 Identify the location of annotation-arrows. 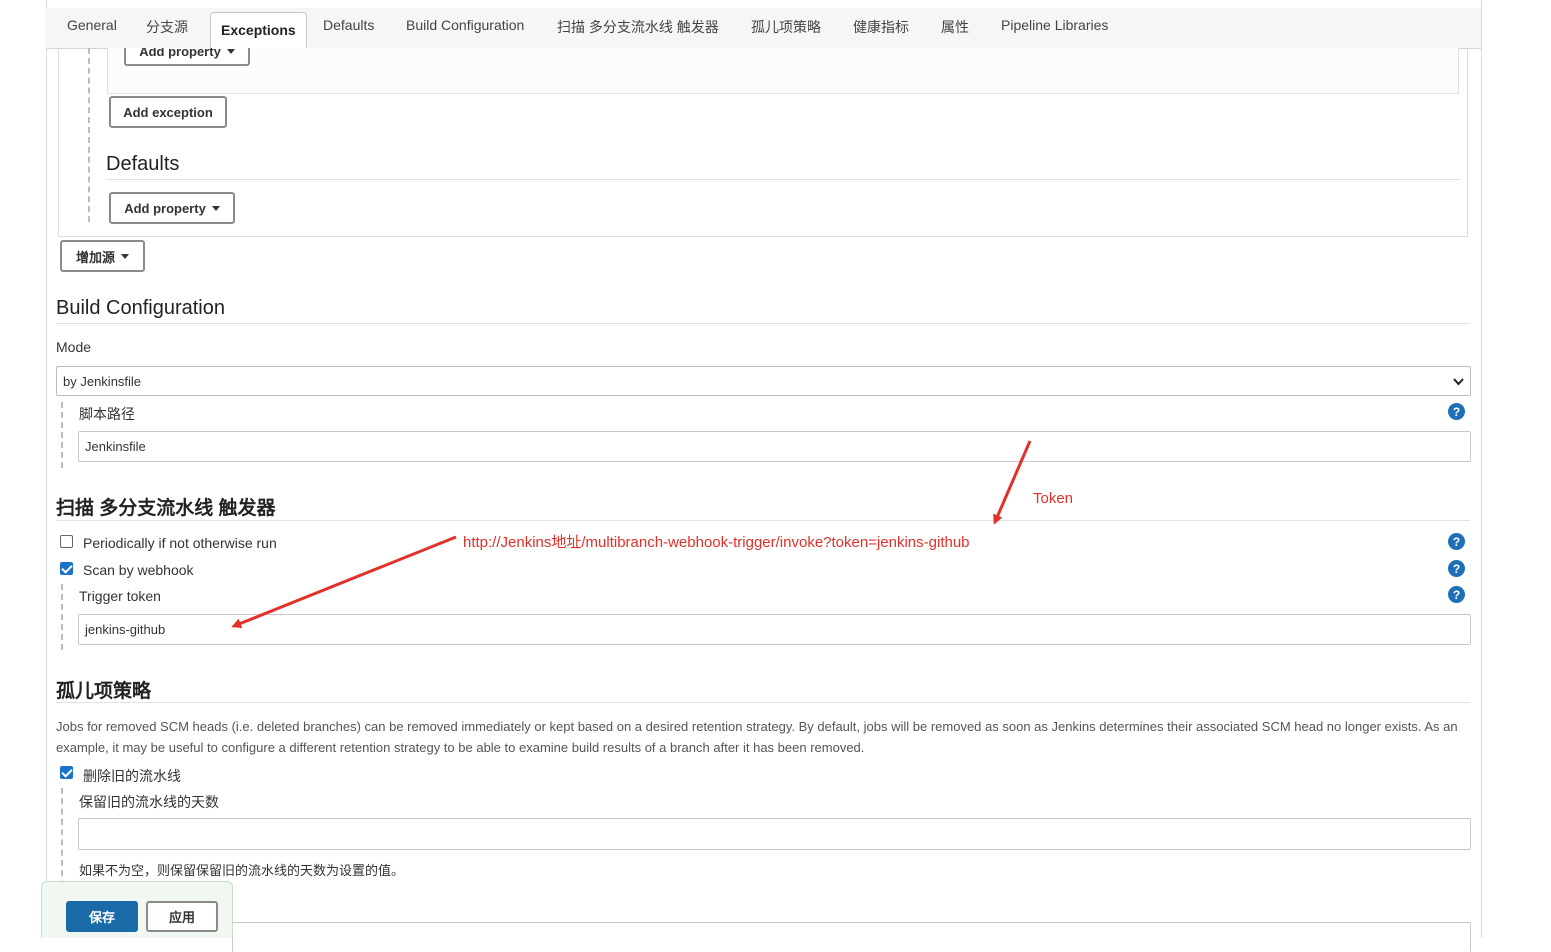
(631, 534).